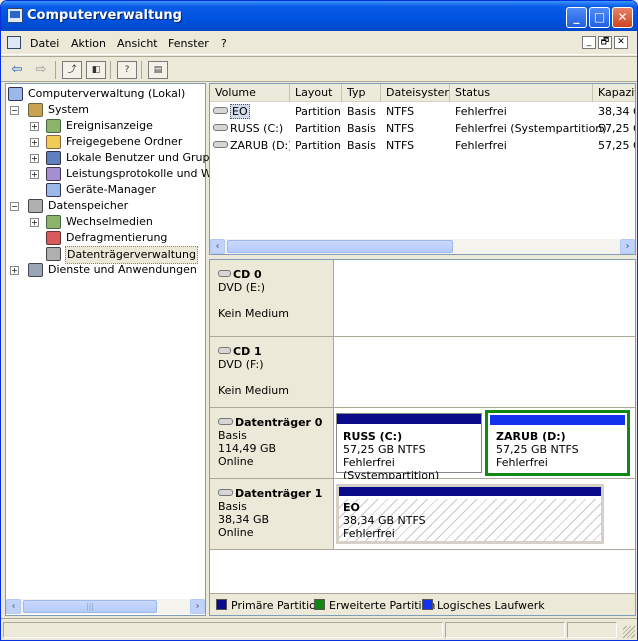 Image resolution: width=638 pixels, height=641 pixels. I want to click on computer-management-icon, so click(15, 15).